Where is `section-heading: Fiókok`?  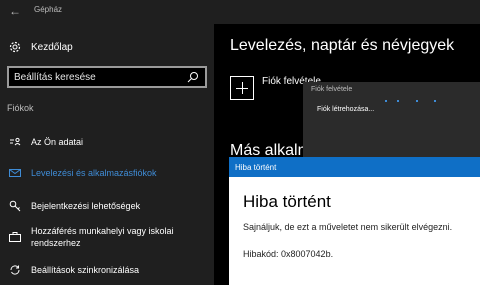
section-heading: Fiókok is located at coordinates (20, 108).